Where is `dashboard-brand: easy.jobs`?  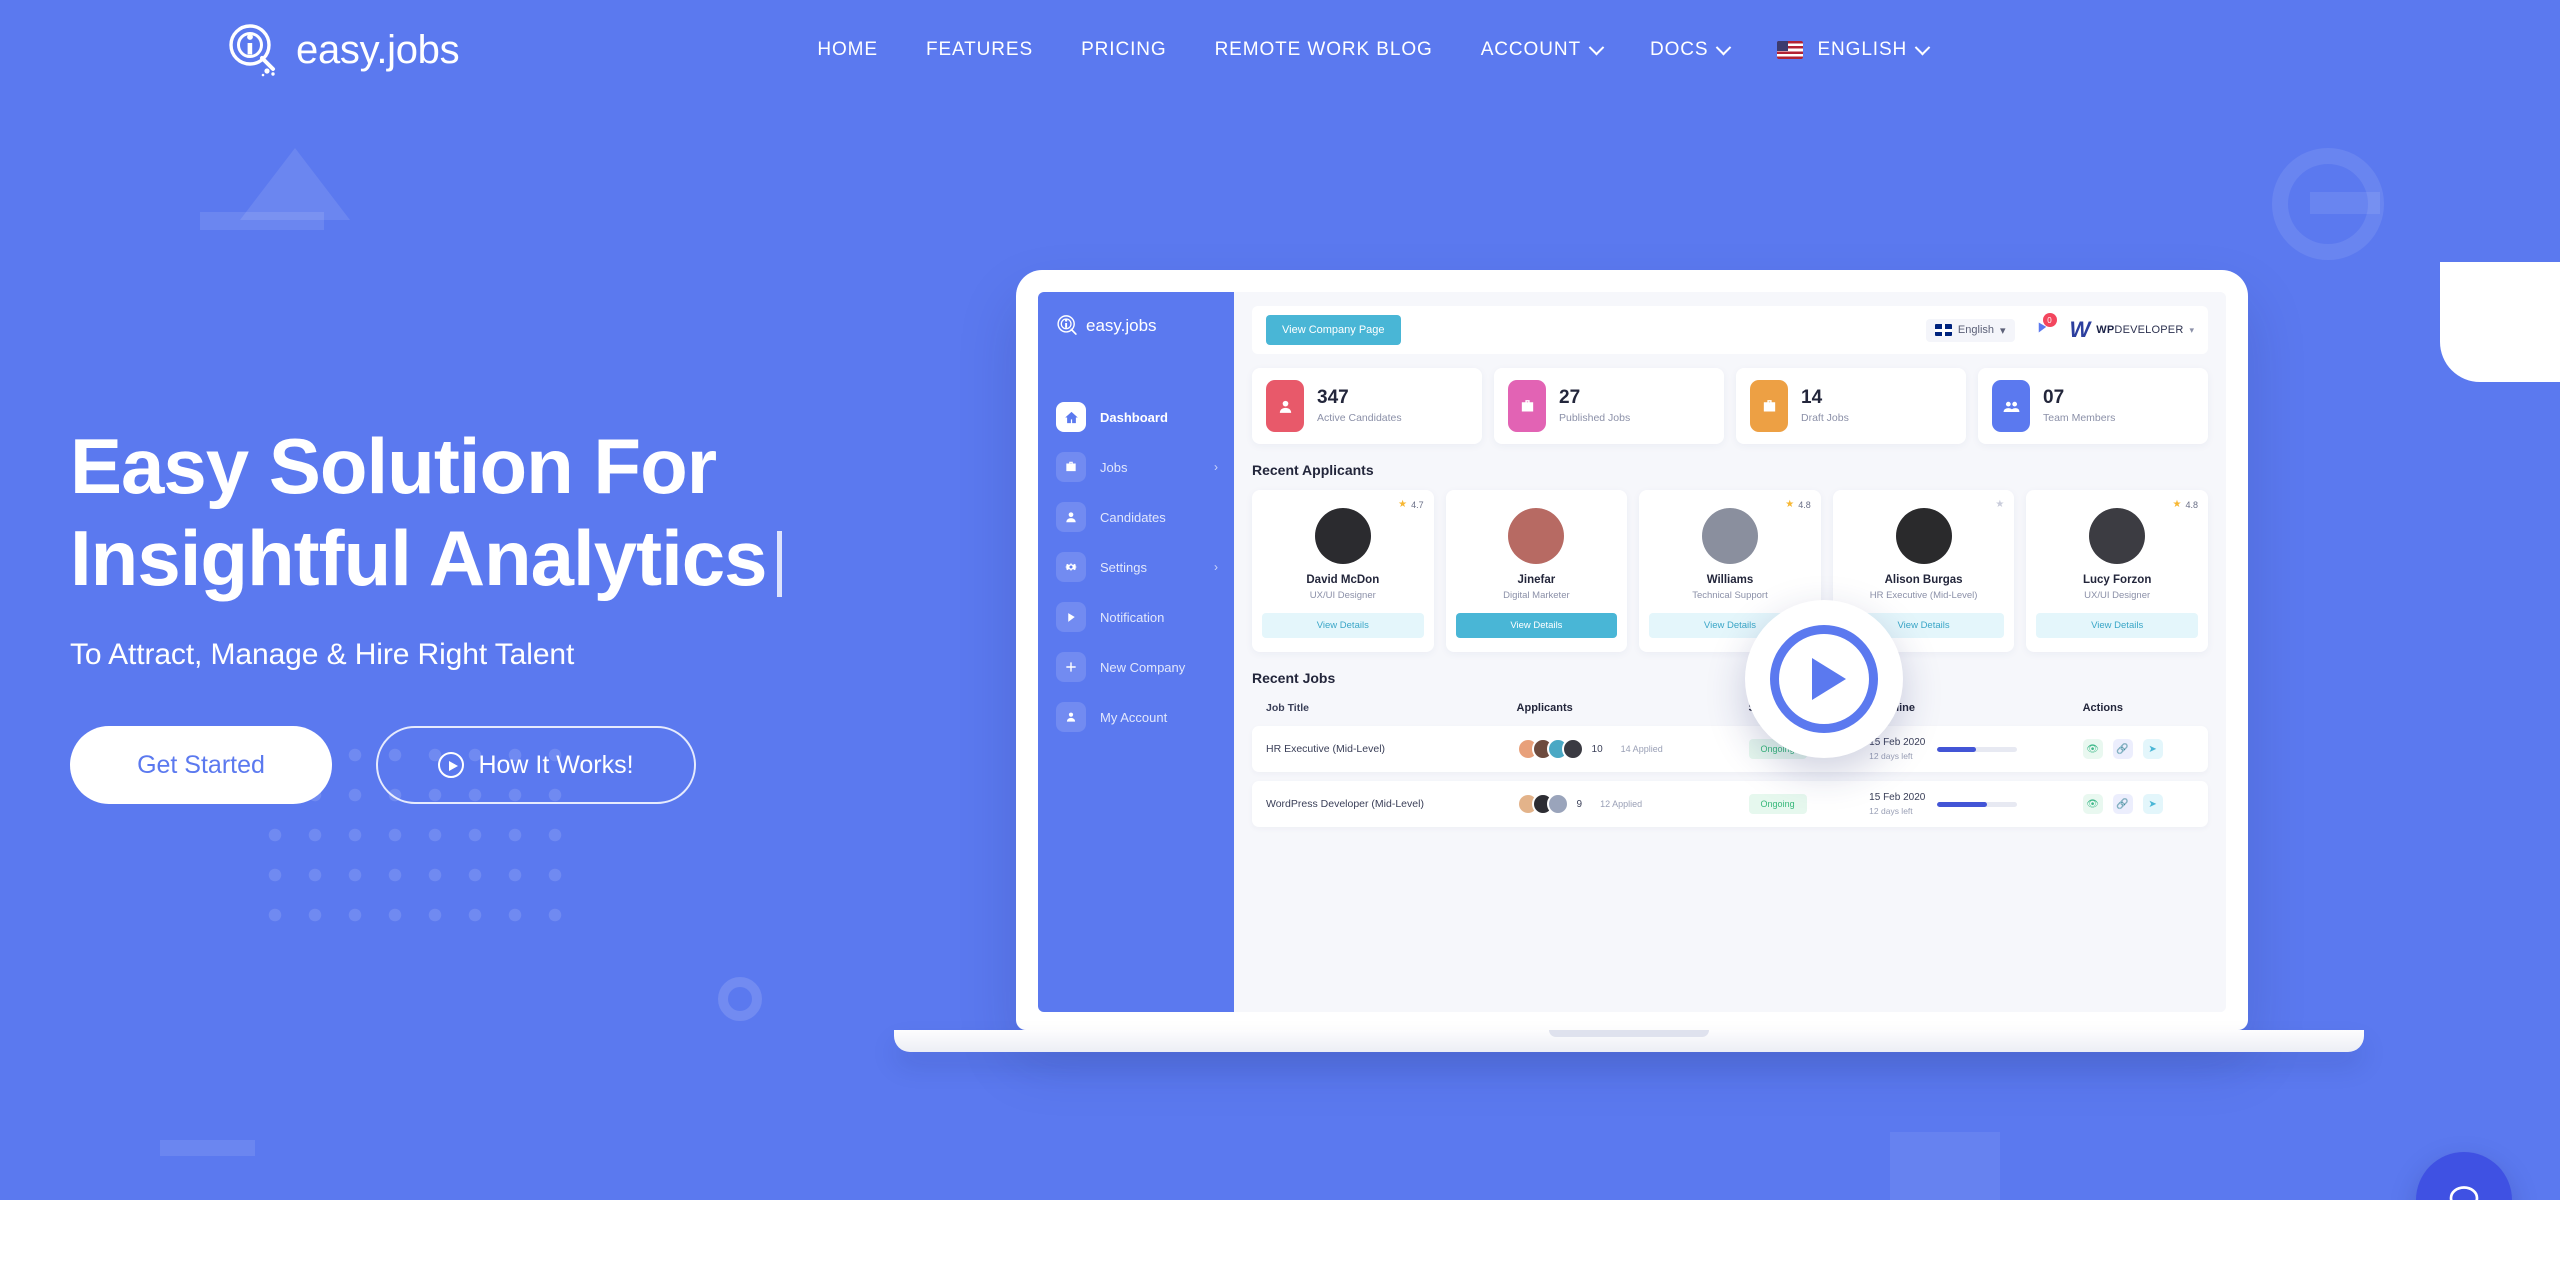 dashboard-brand: easy.jobs is located at coordinates (1136, 326).